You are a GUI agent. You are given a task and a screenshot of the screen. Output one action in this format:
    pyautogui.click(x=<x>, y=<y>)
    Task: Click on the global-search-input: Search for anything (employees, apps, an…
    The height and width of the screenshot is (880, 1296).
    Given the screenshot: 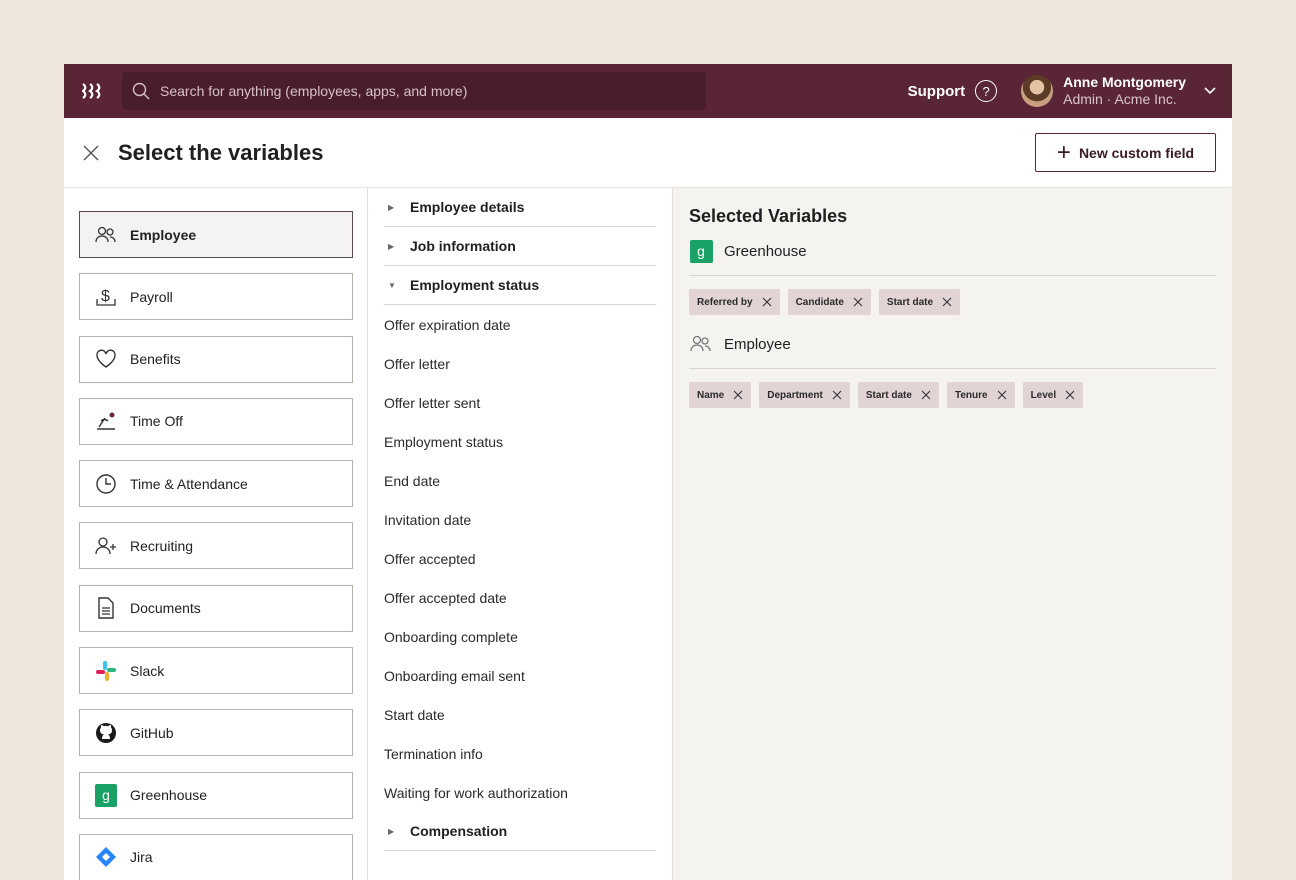 What is the action you would take?
    pyautogui.click(x=414, y=91)
    